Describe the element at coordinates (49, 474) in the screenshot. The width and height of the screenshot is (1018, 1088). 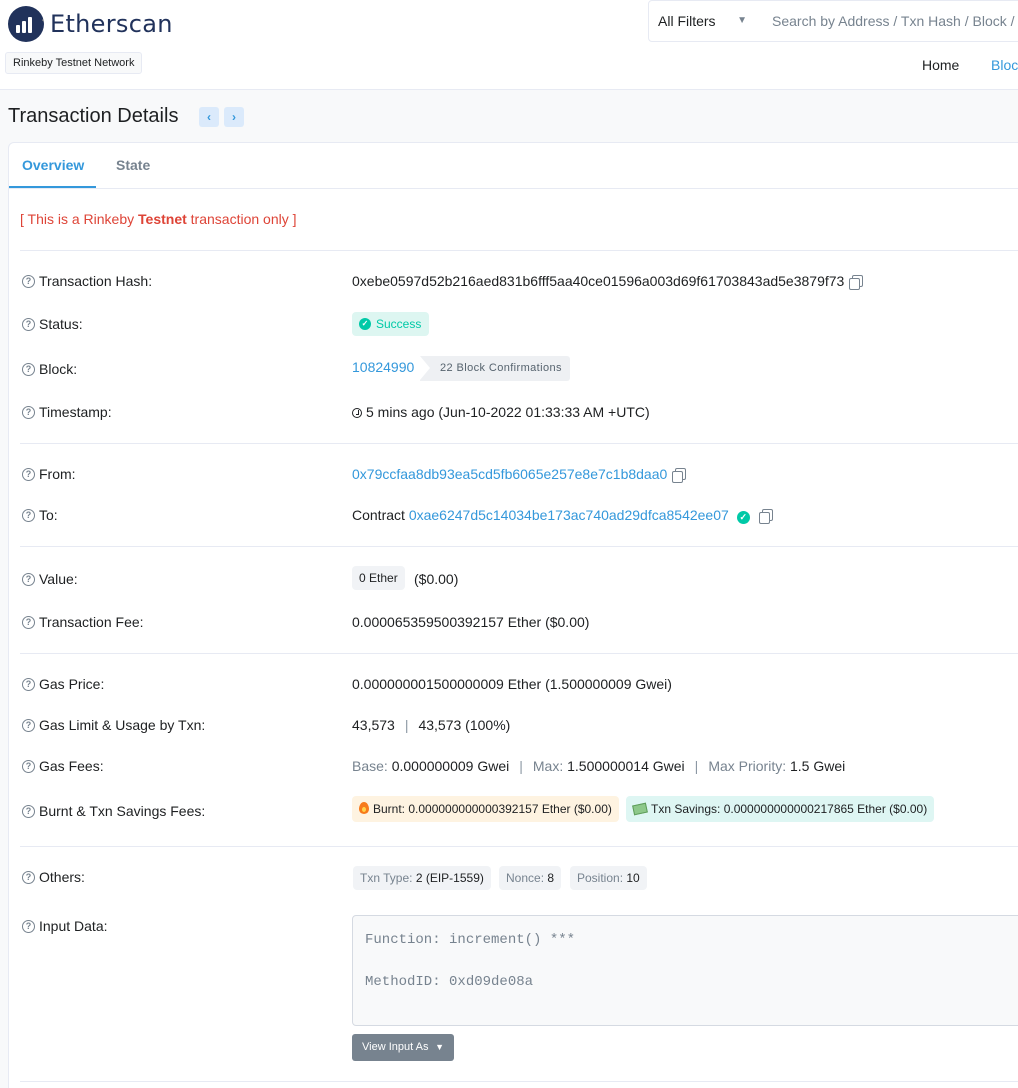
I see `label-from: ? From:` at that location.